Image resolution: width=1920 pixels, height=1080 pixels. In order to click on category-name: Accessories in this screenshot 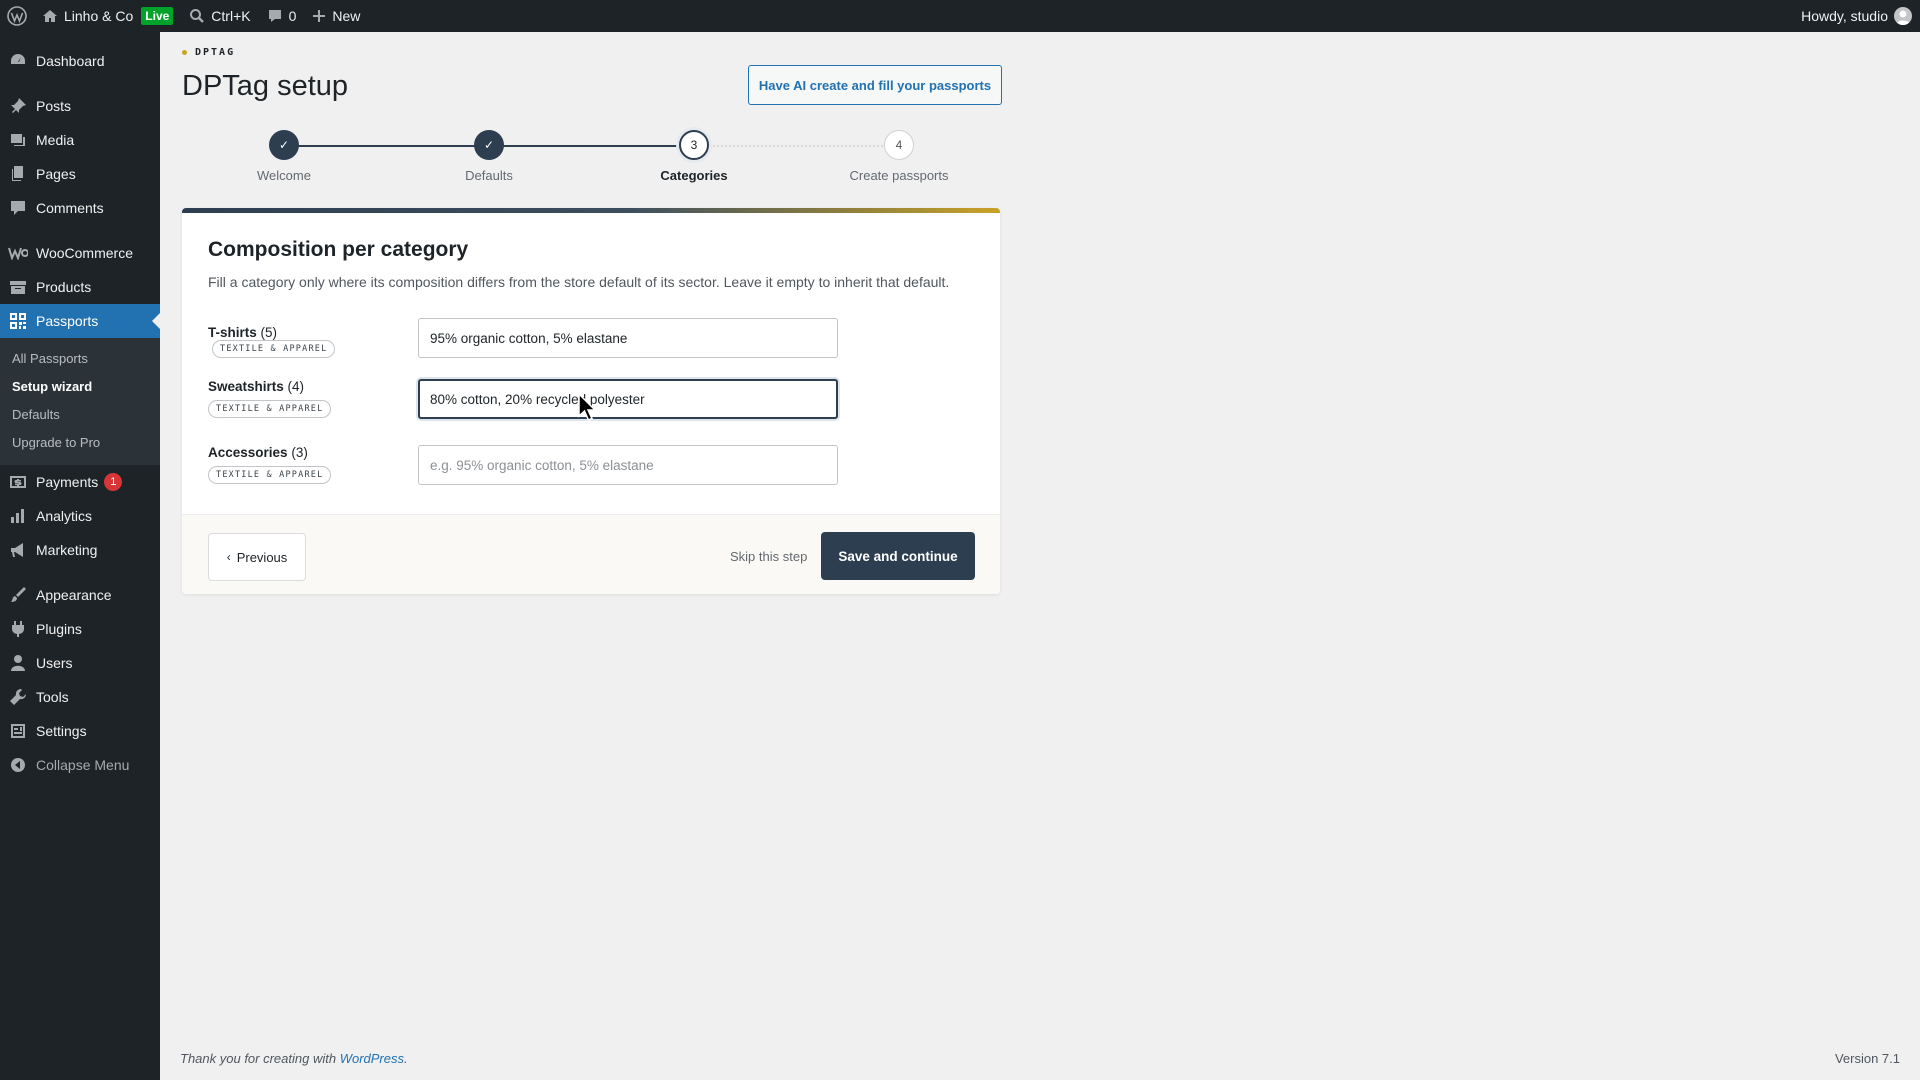, I will do `click(248, 452)`.